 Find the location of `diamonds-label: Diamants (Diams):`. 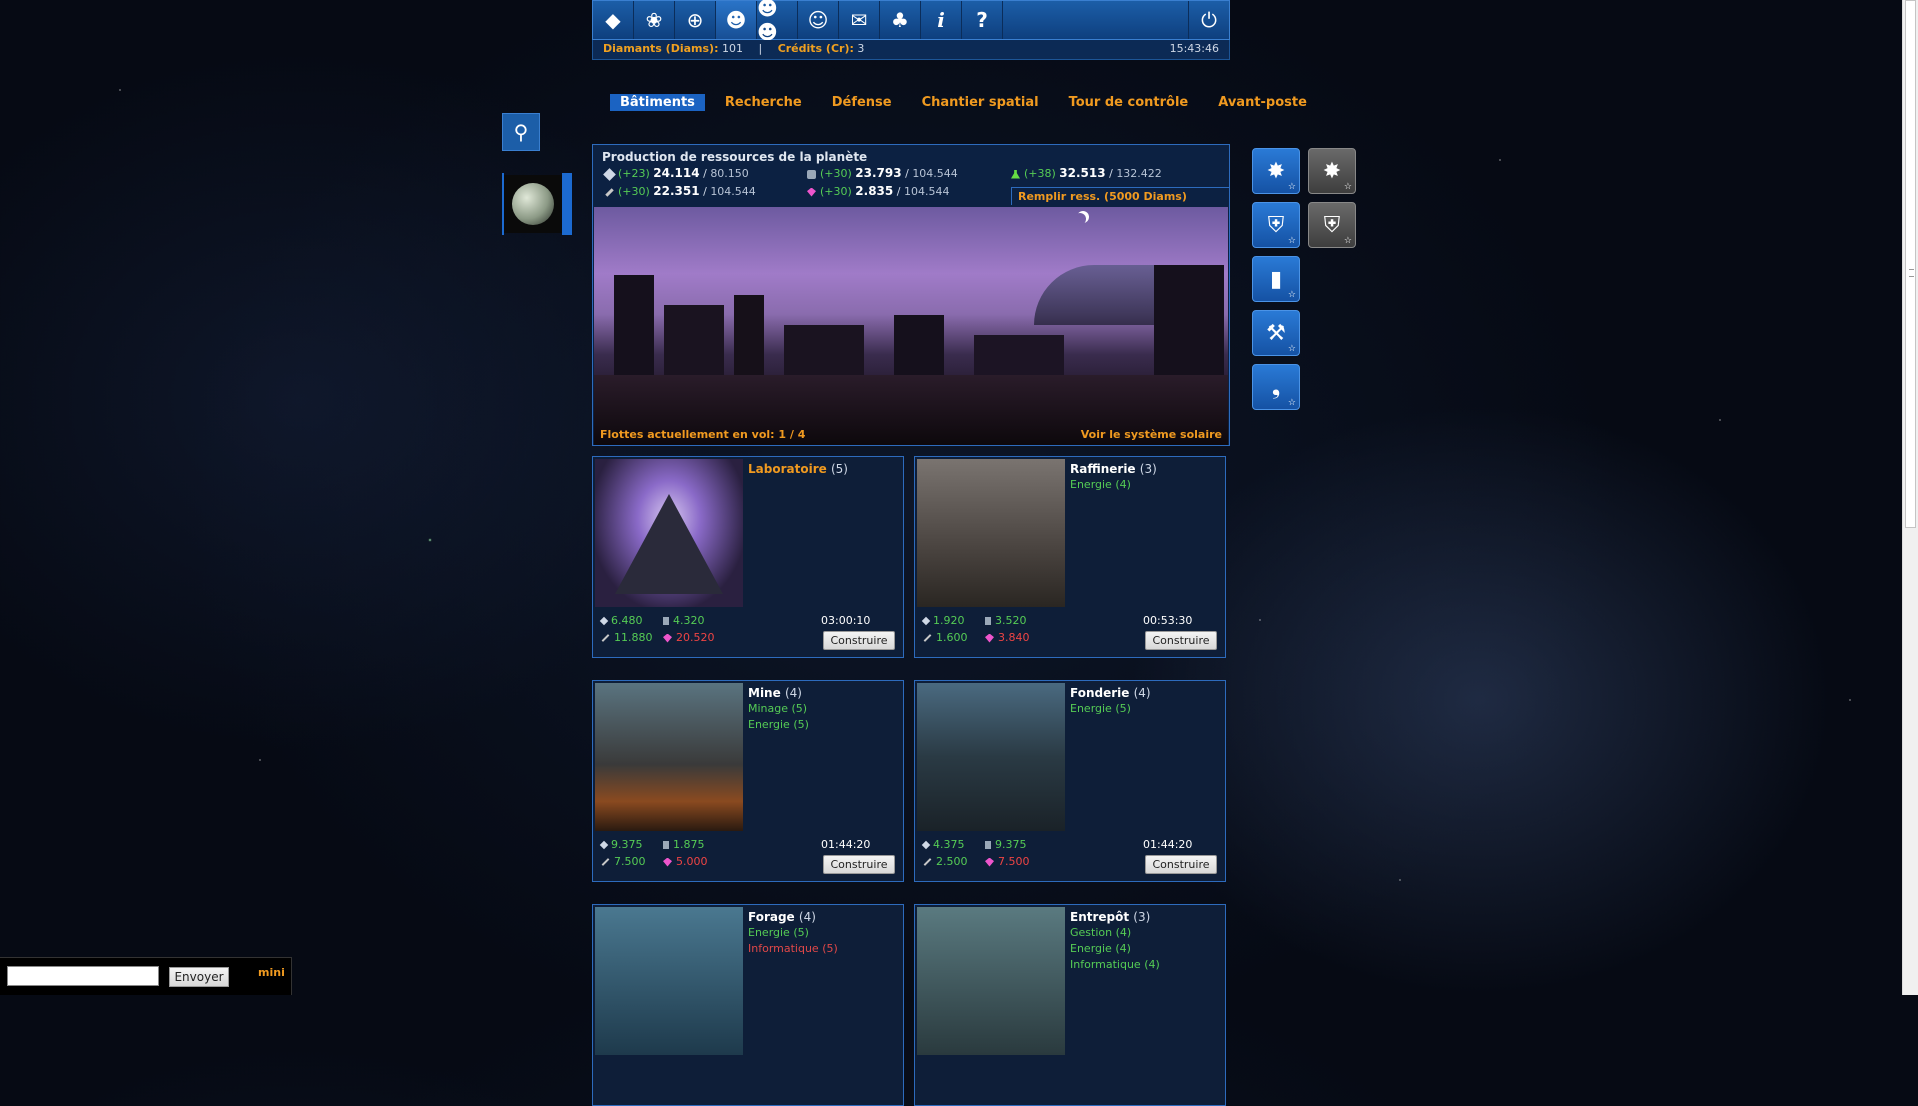

diamonds-label: Diamants (Diams): is located at coordinates (661, 48).